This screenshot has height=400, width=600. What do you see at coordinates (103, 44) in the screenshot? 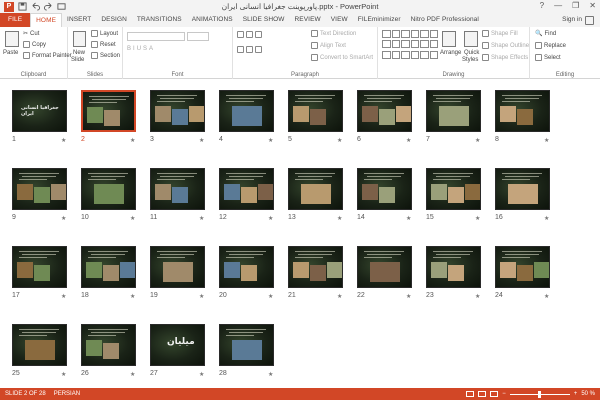
I see `reset-button: Reset` at bounding box center [103, 44].